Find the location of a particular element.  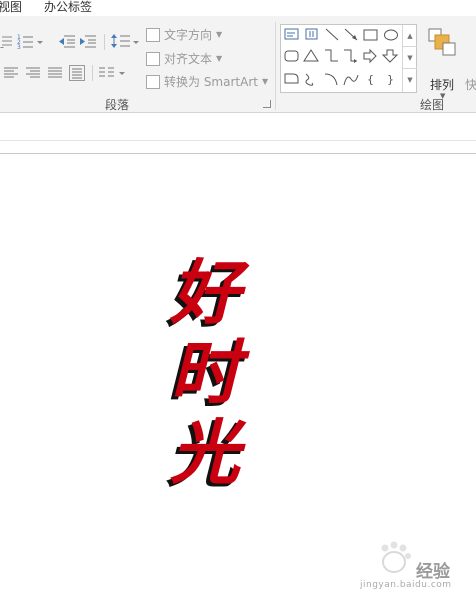

numbering-icon: 123 is located at coordinates (31, 42).